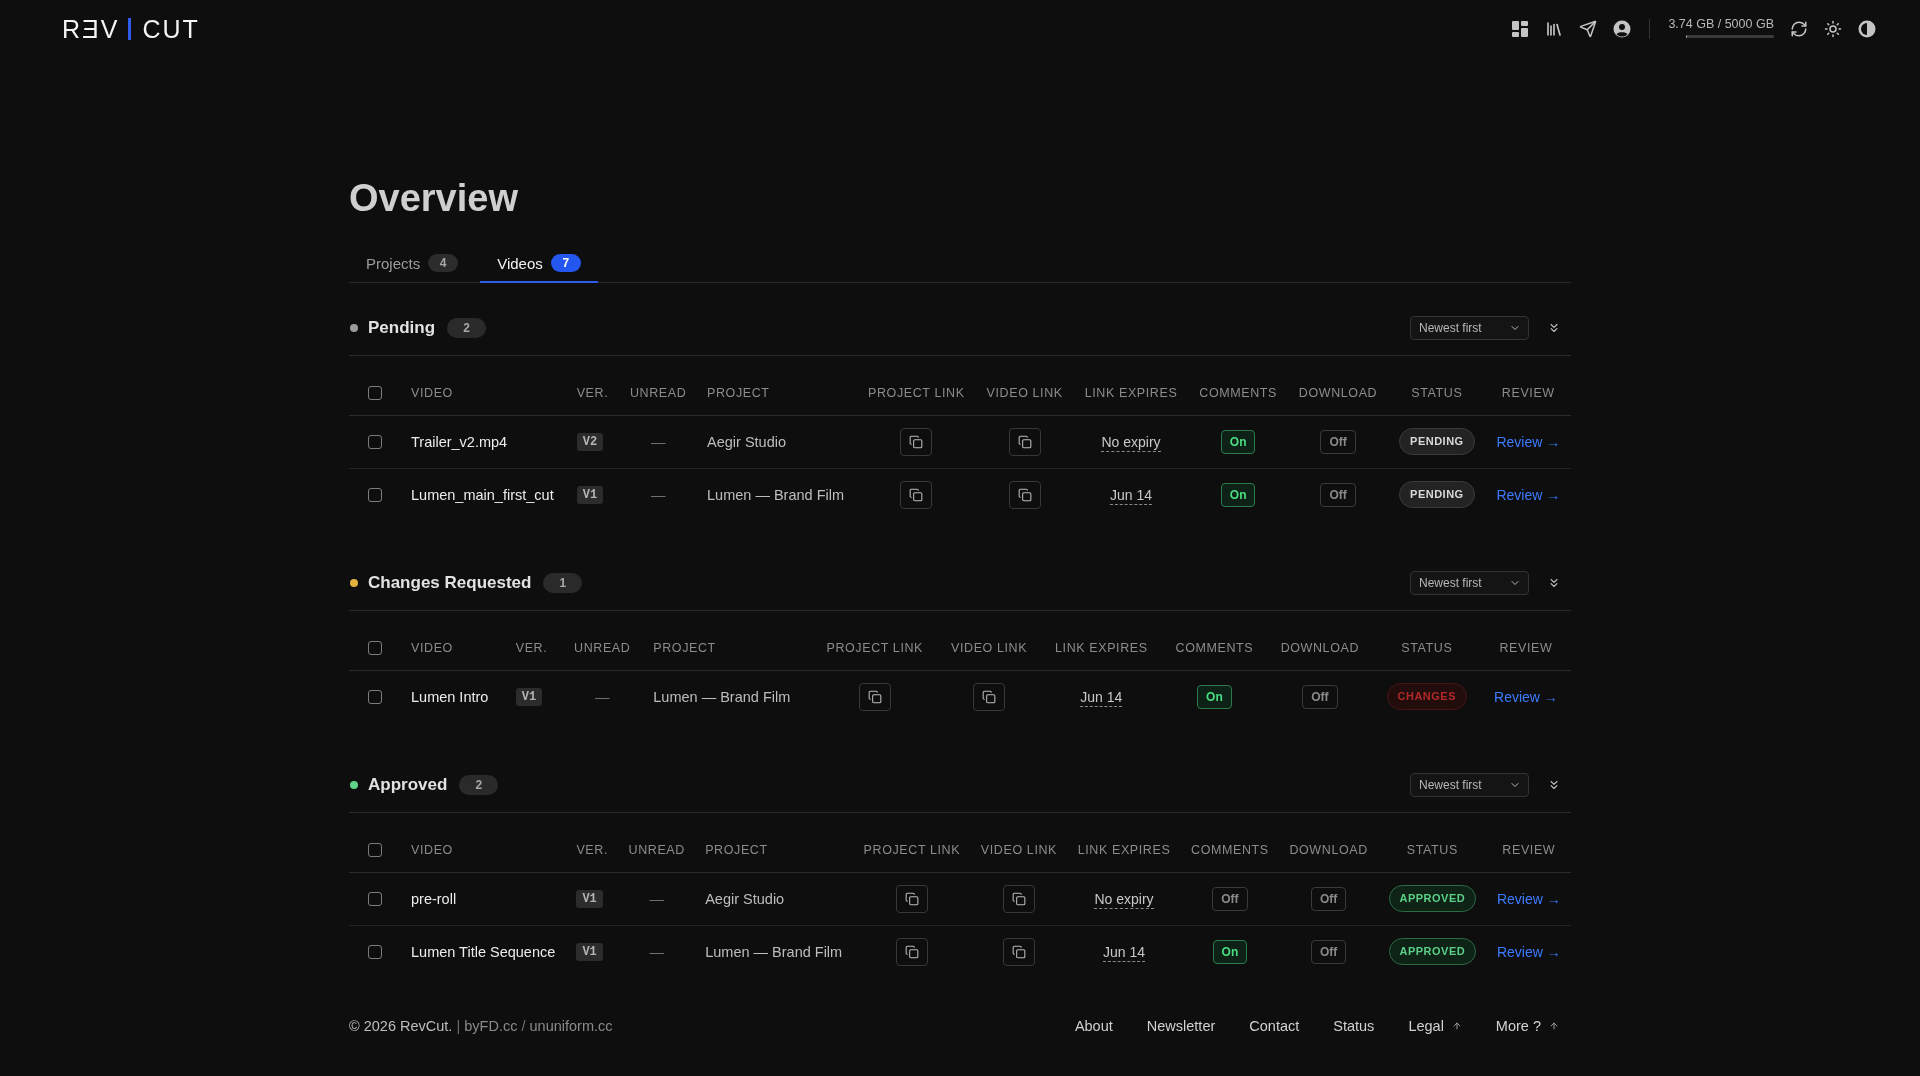  What do you see at coordinates (402, 328) in the screenshot?
I see `section-title: Pending` at bounding box center [402, 328].